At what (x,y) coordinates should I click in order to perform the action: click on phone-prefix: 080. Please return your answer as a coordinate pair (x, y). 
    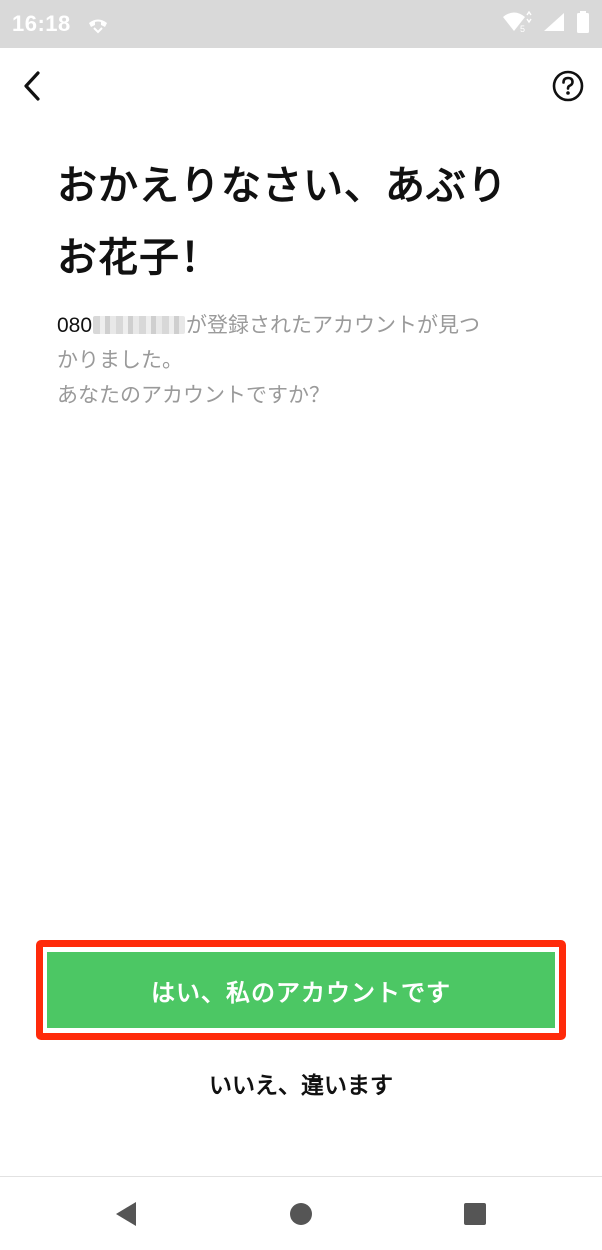
    Looking at the image, I should click on (75, 325).